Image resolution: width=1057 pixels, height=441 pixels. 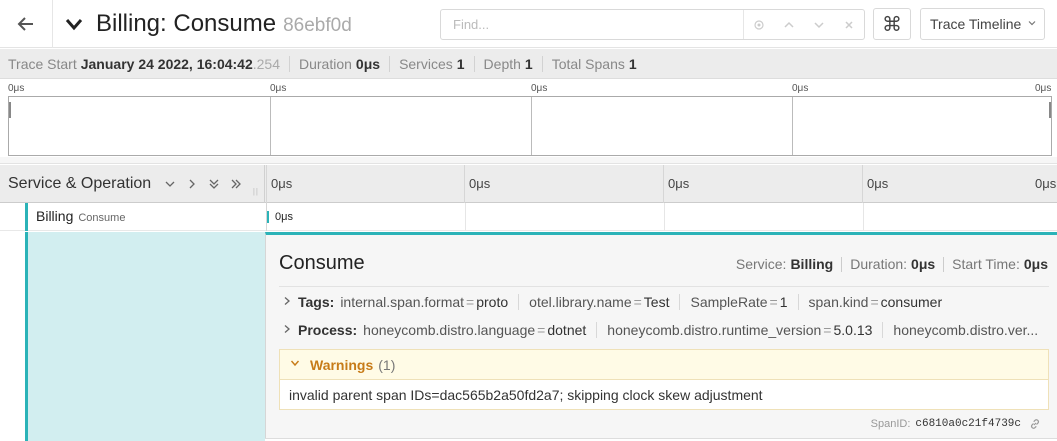 What do you see at coordinates (789, 25) in the screenshot?
I see `chevron-up-icon` at bounding box center [789, 25].